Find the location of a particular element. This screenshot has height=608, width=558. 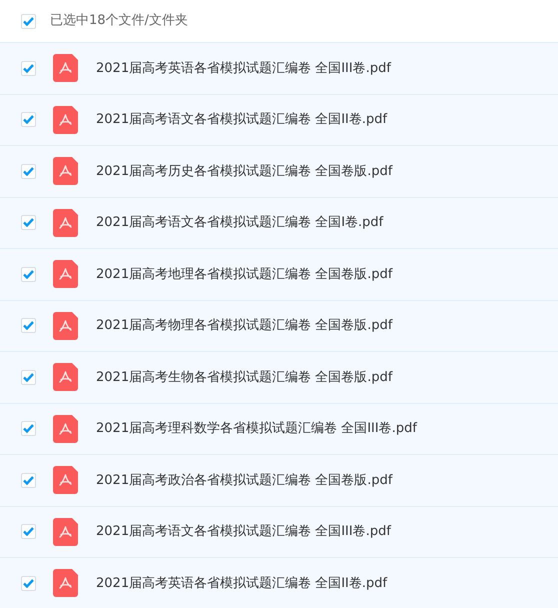

file-name: 2021届高考语文各省模拟试题汇编卷 全国I卷.pdf is located at coordinates (240, 223).